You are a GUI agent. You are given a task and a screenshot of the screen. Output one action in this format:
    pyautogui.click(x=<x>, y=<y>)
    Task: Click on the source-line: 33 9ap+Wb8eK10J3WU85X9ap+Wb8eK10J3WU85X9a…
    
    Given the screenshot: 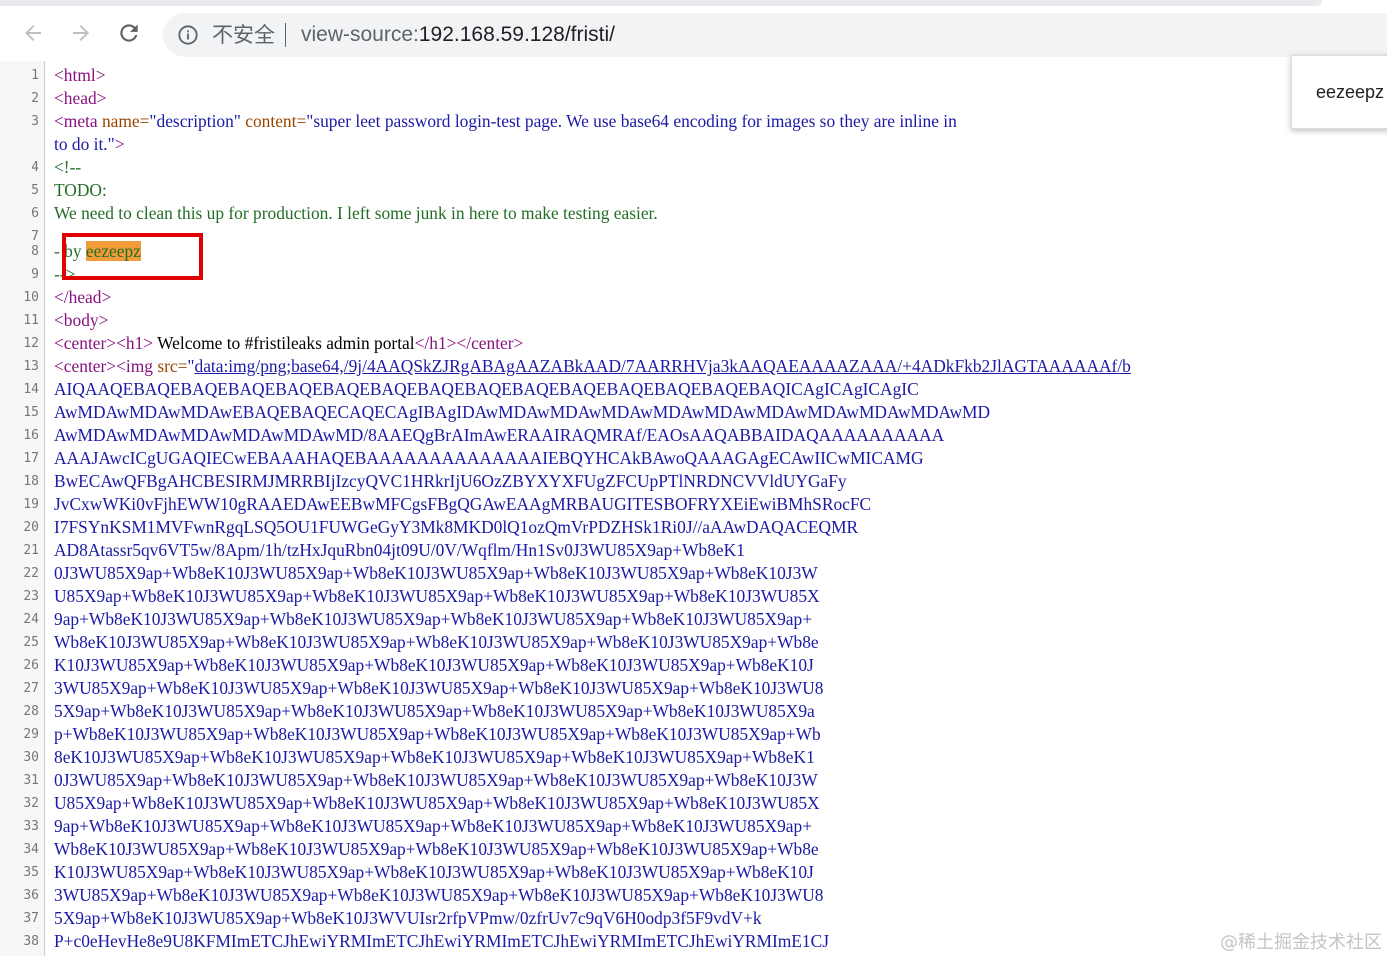 What is the action you would take?
    pyautogui.click(x=693, y=826)
    